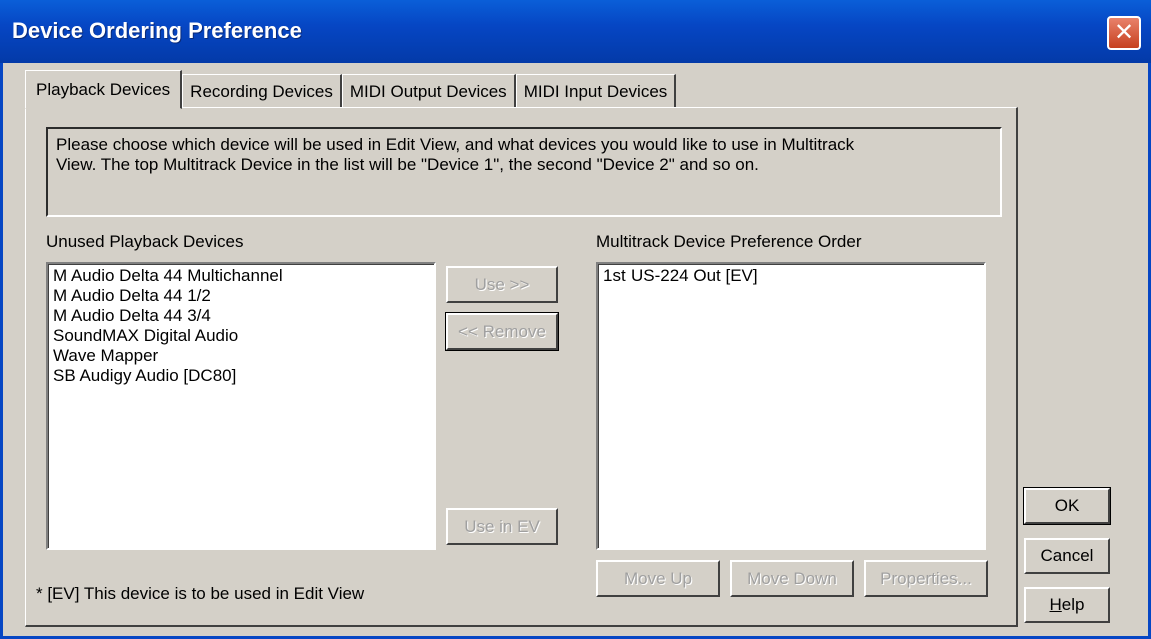 The width and height of the screenshot is (1151, 639). Describe the element at coordinates (241, 376) in the screenshot. I see `list-item: SB Audigy Audio [DC80]` at that location.